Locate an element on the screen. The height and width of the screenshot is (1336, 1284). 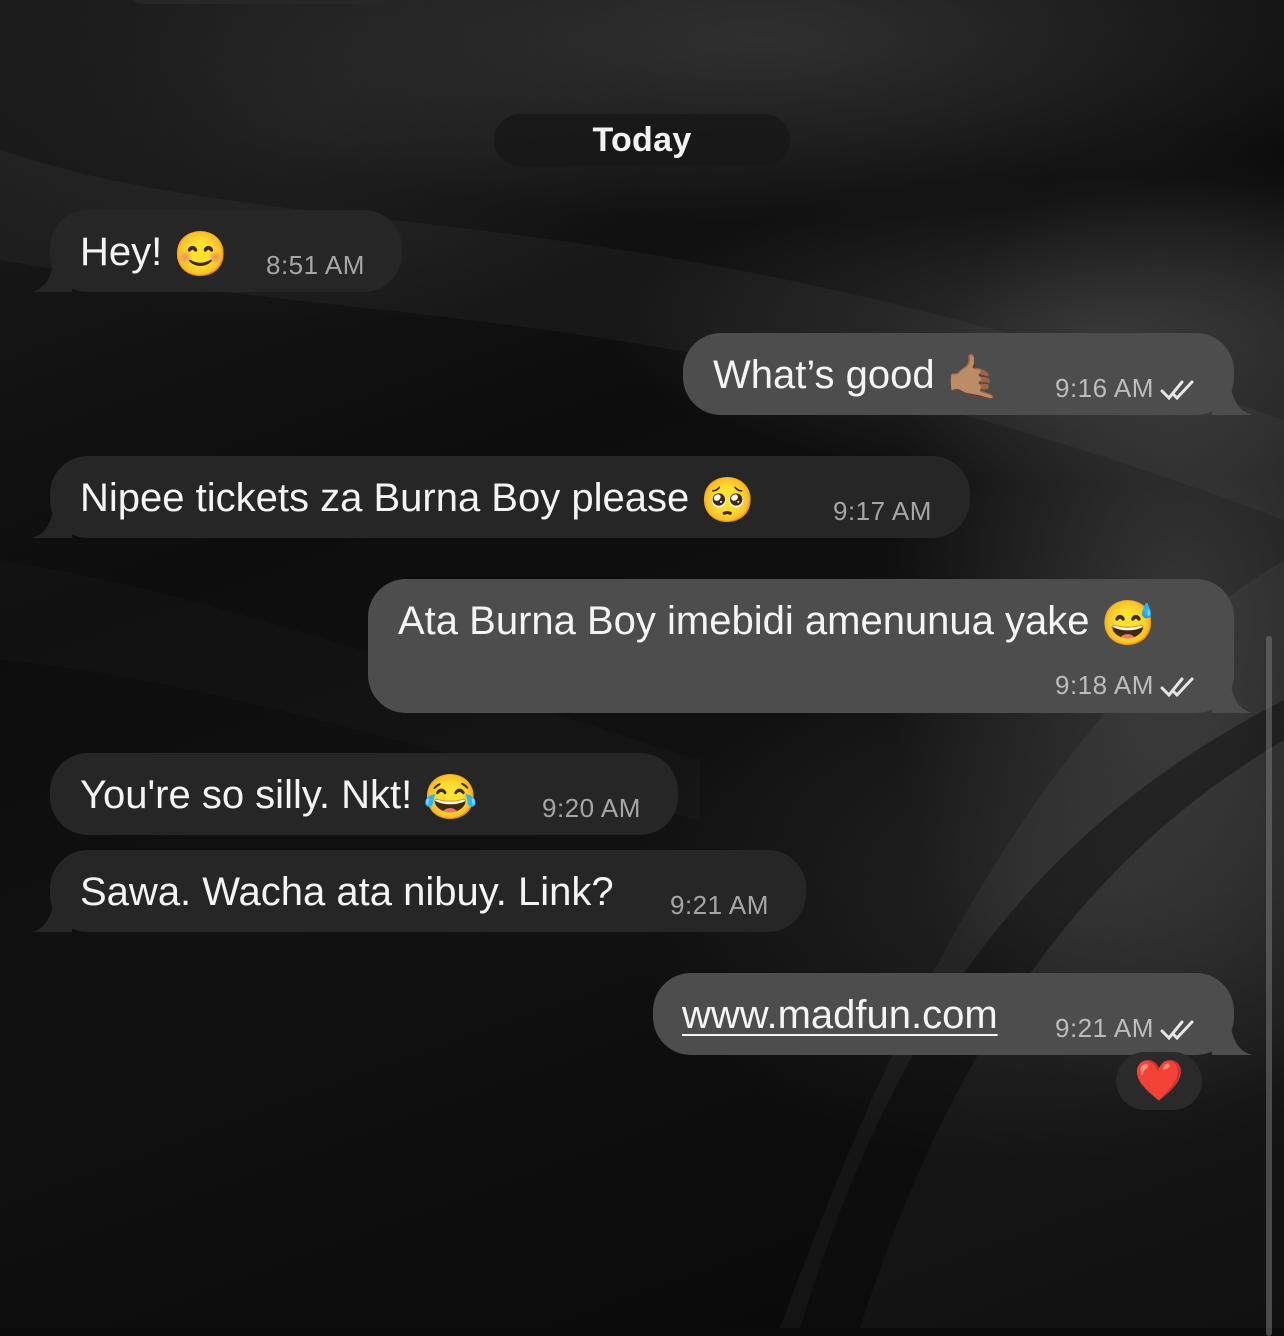
heart-icon: ❤️ is located at coordinates (1159, 1081).